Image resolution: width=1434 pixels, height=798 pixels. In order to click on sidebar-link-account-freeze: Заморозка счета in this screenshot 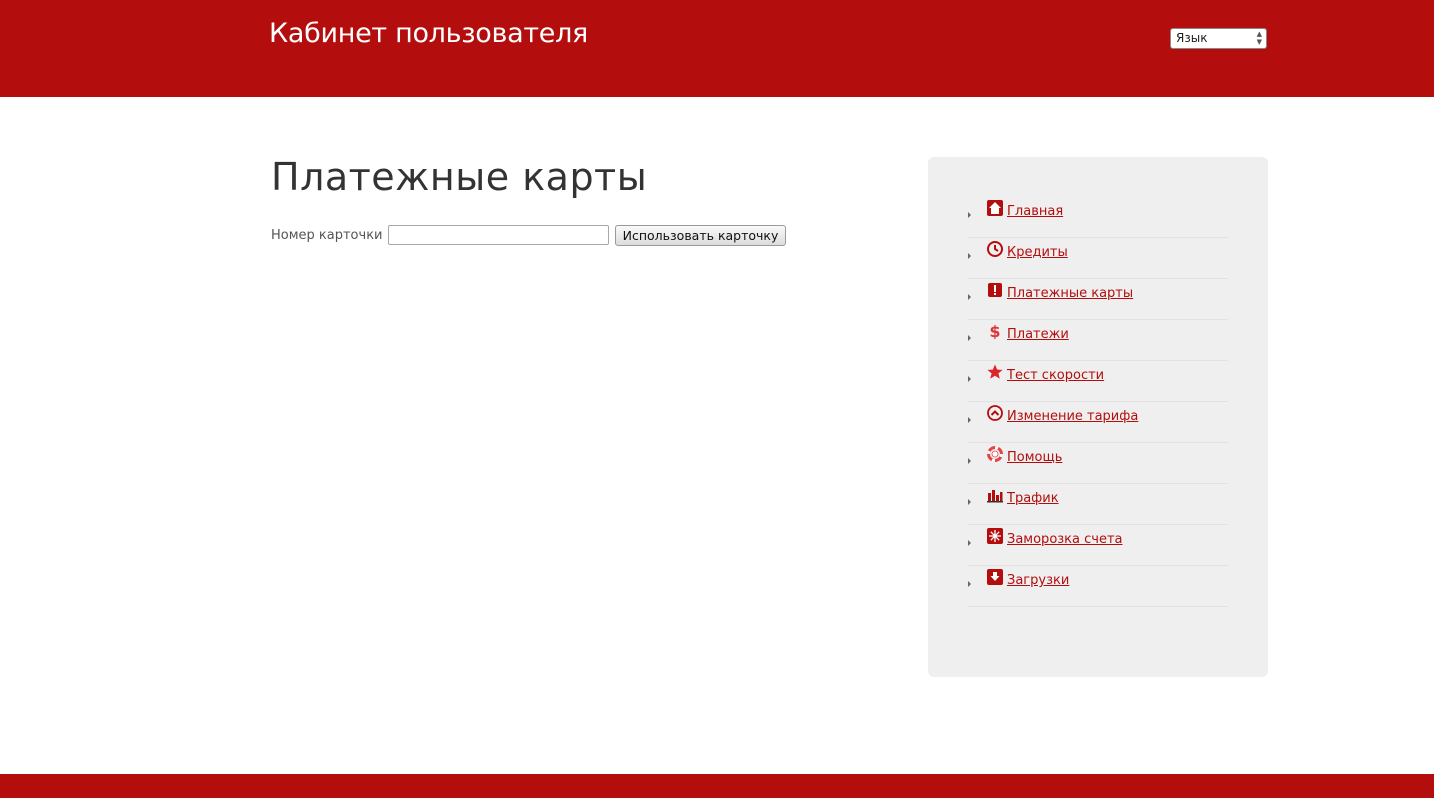, I will do `click(1055, 537)`.